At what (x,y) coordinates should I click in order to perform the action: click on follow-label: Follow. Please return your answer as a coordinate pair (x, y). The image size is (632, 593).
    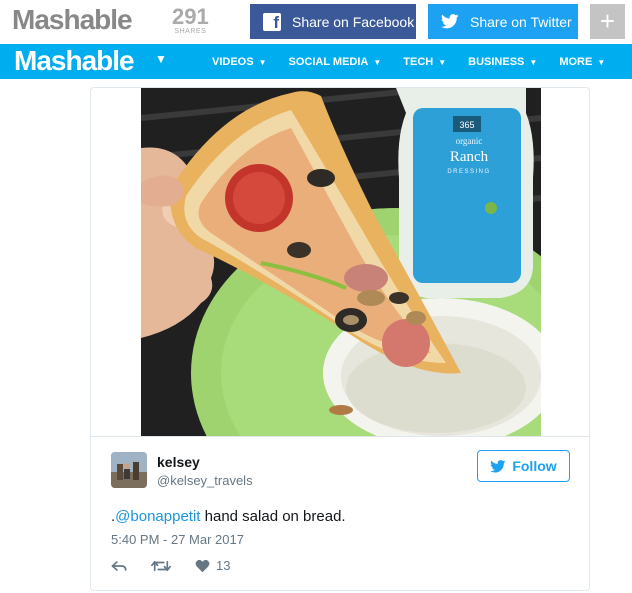
    Looking at the image, I should click on (534, 466).